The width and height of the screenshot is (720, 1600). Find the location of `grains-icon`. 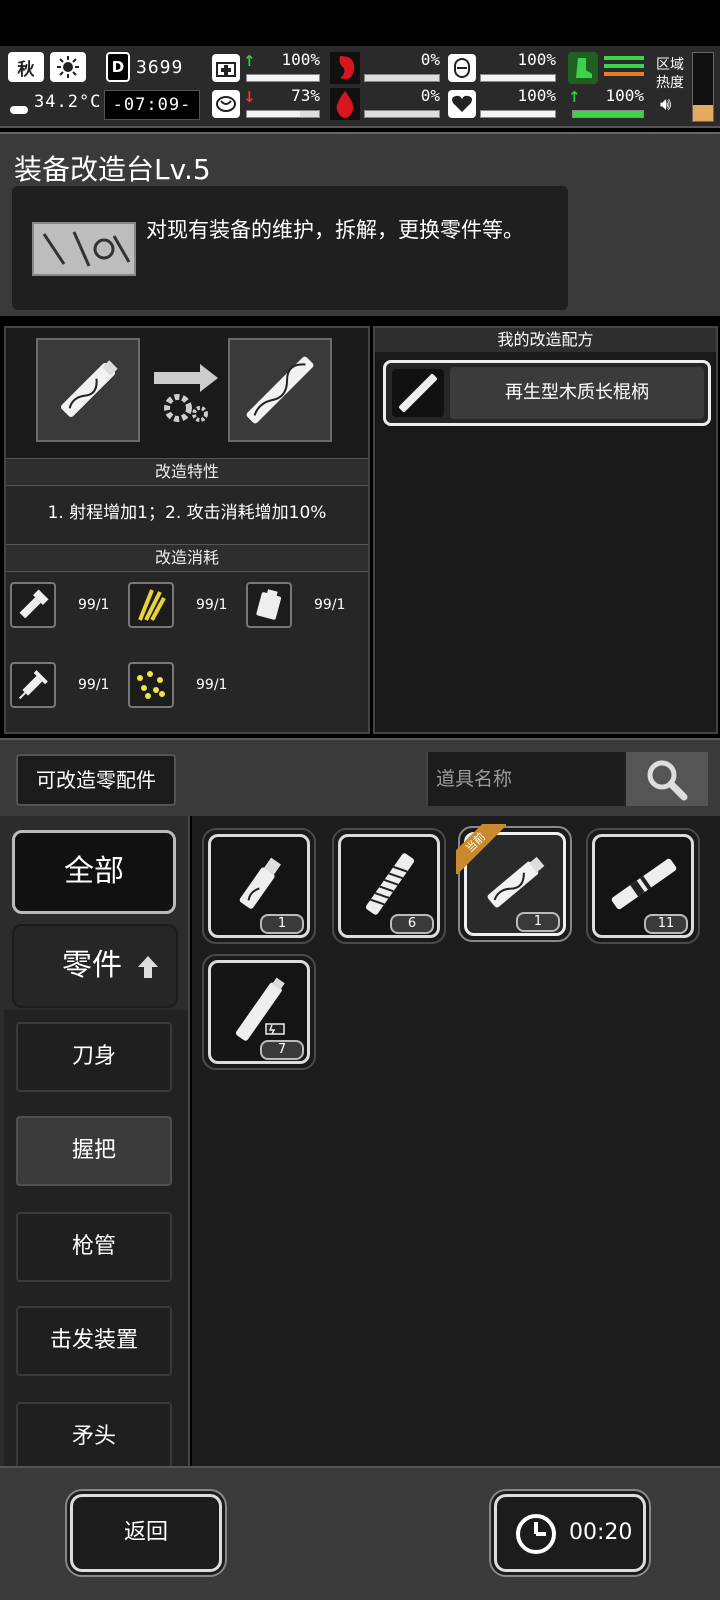

grains-icon is located at coordinates (151, 685).